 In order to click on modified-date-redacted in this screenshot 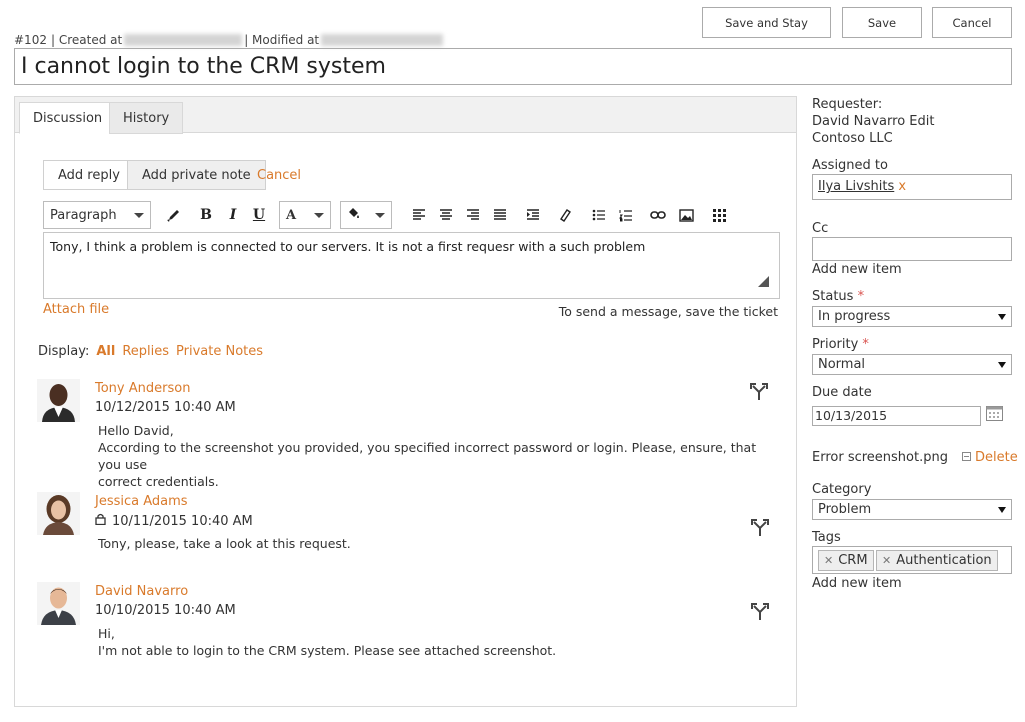, I will do `click(382, 40)`.